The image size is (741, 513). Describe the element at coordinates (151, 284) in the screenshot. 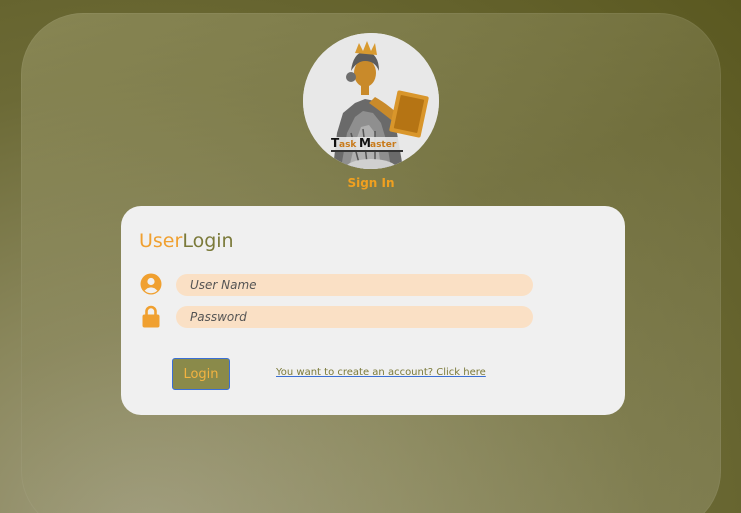

I see `user-circle-icon` at that location.